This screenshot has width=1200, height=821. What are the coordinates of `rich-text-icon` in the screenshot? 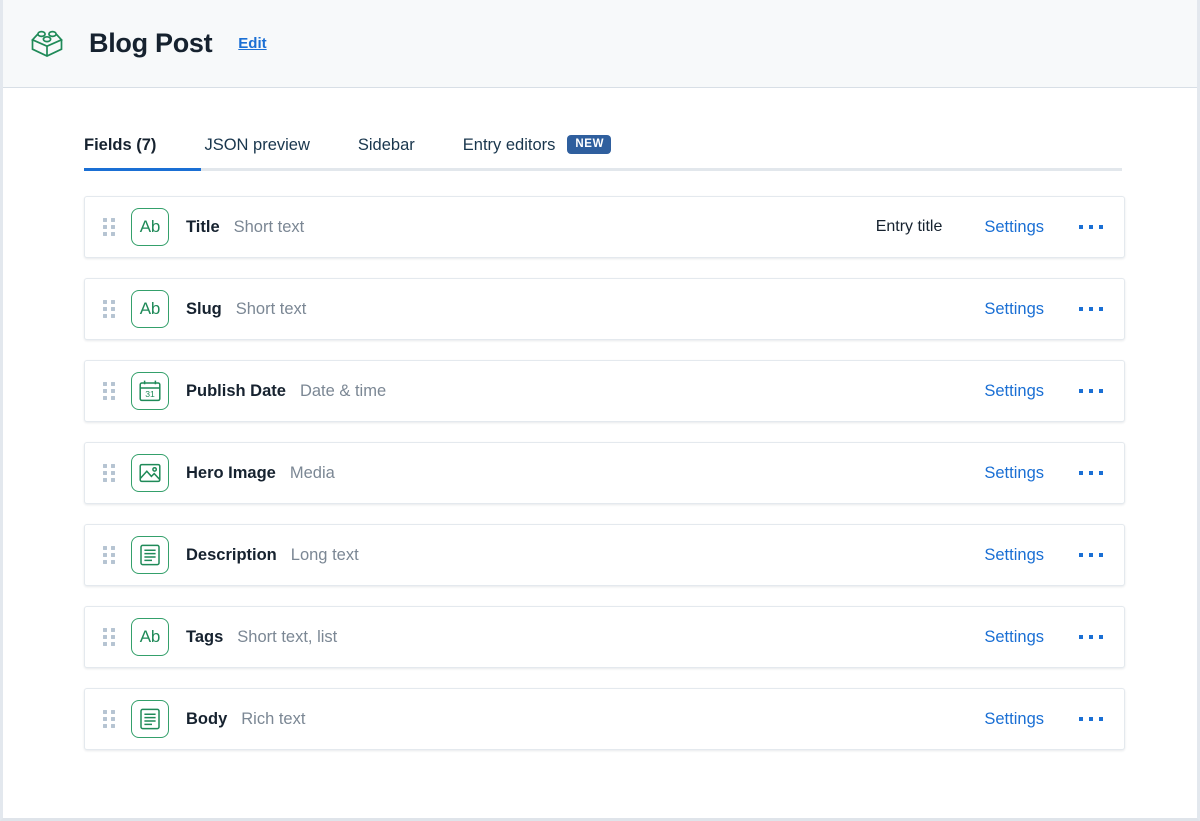 It's located at (150, 719).